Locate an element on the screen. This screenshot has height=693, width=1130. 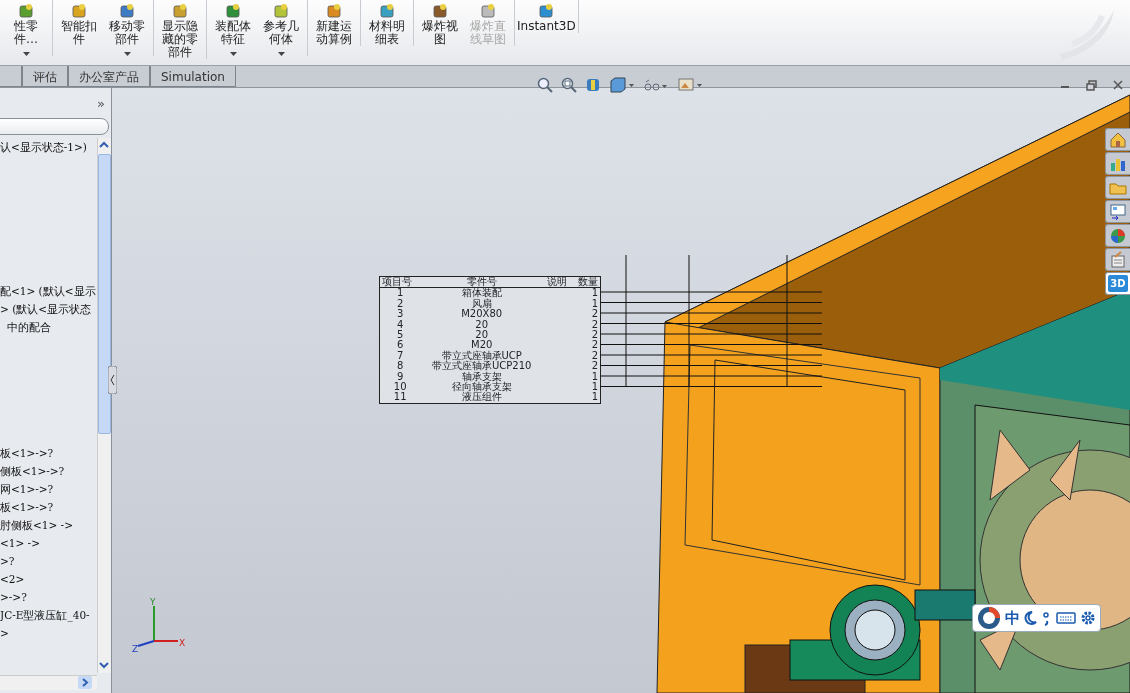
filter-field is located at coordinates (54, 126).